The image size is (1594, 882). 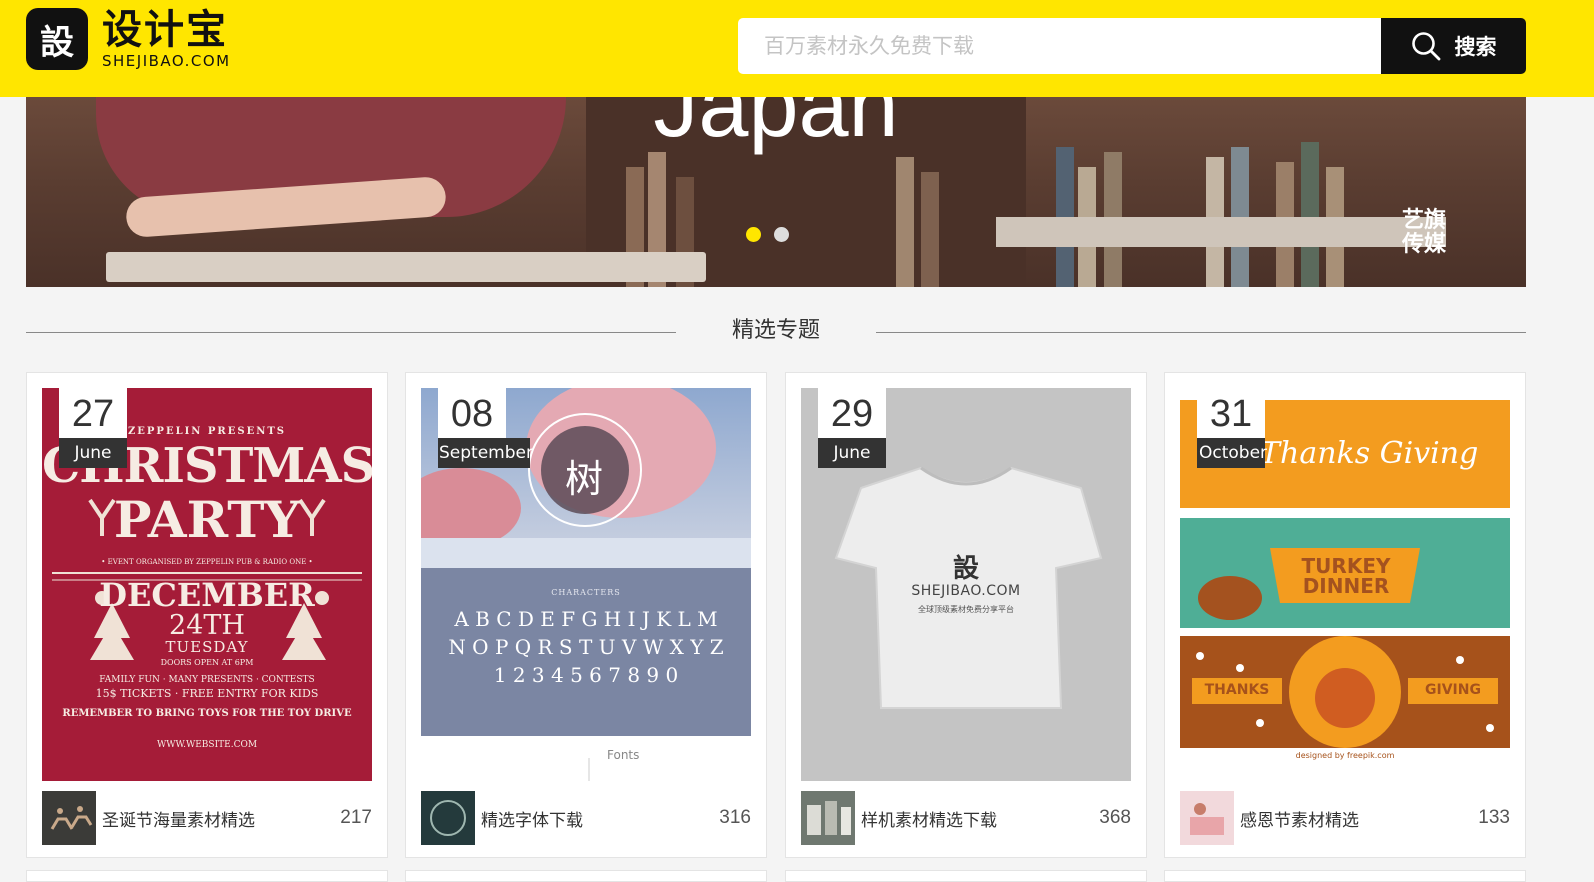 I want to click on search-input, so click(x=1059, y=46).